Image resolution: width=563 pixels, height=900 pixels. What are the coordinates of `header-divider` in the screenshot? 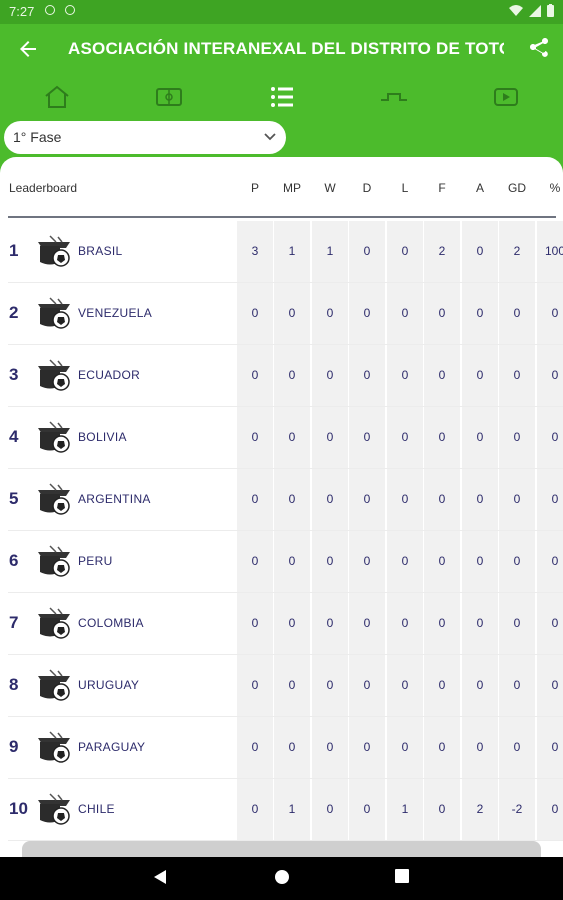 It's located at (282, 217).